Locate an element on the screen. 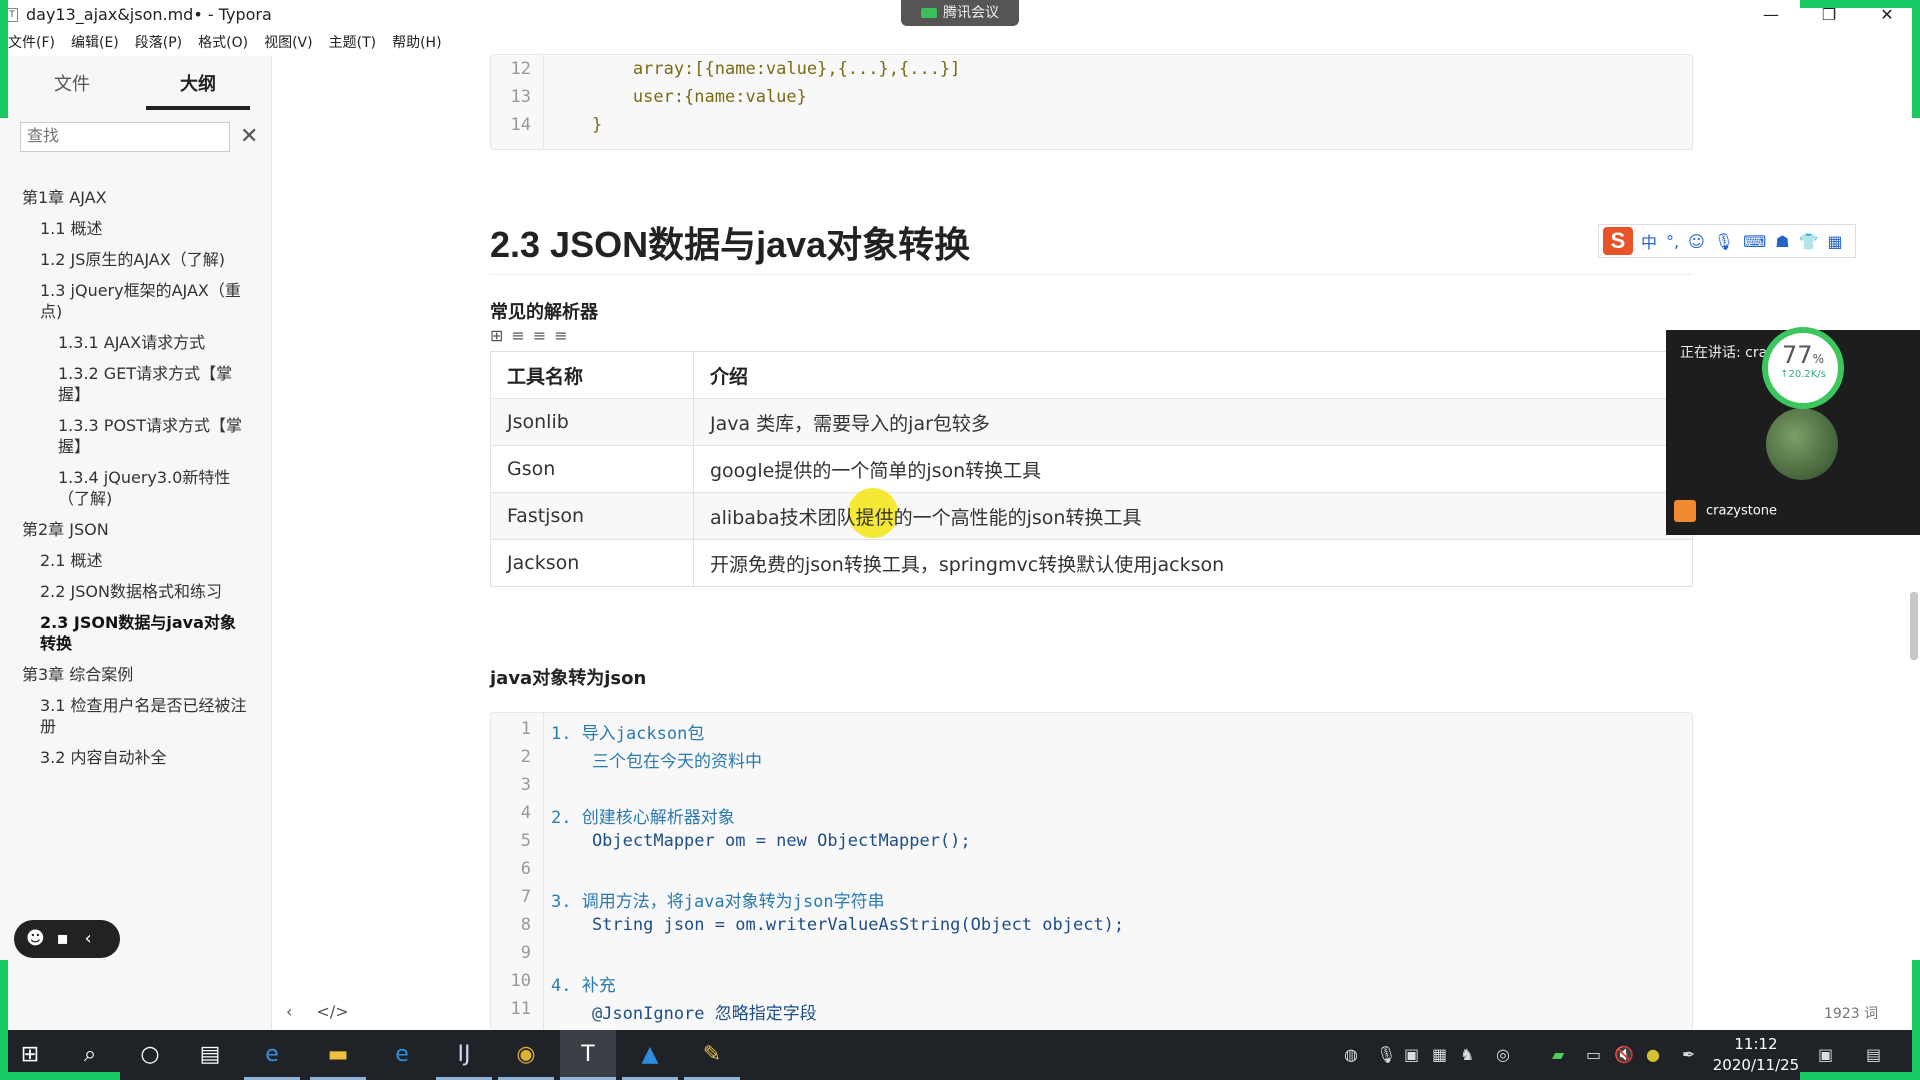 The height and width of the screenshot is (1080, 1920). minimize-button: — is located at coordinates (1771, 15).